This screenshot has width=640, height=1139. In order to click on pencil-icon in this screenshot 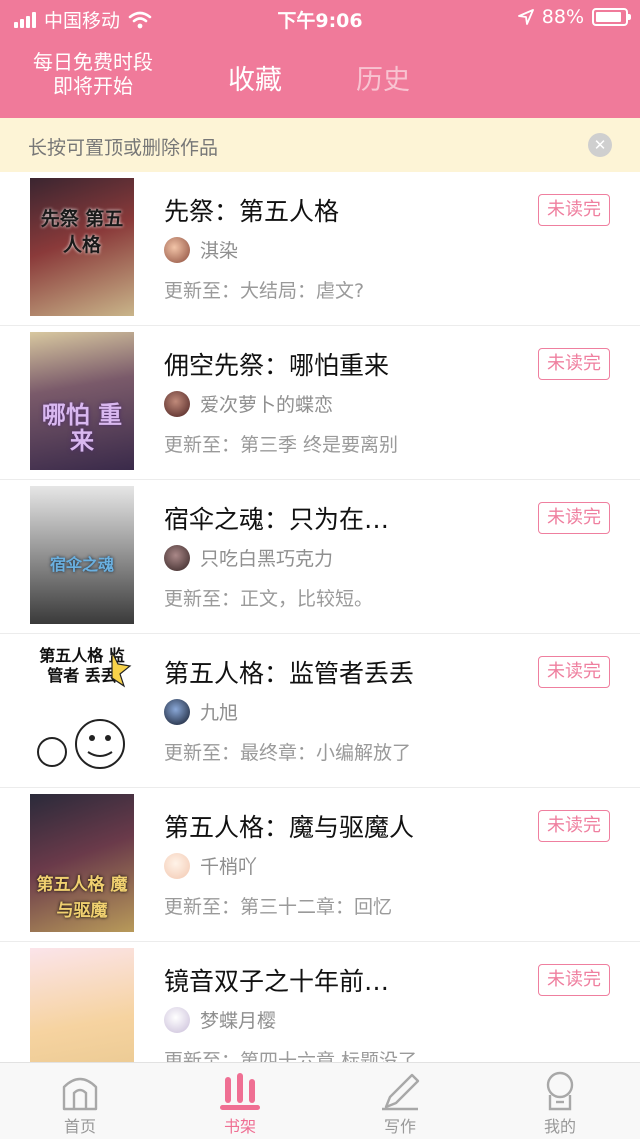, I will do `click(401, 1092)`.